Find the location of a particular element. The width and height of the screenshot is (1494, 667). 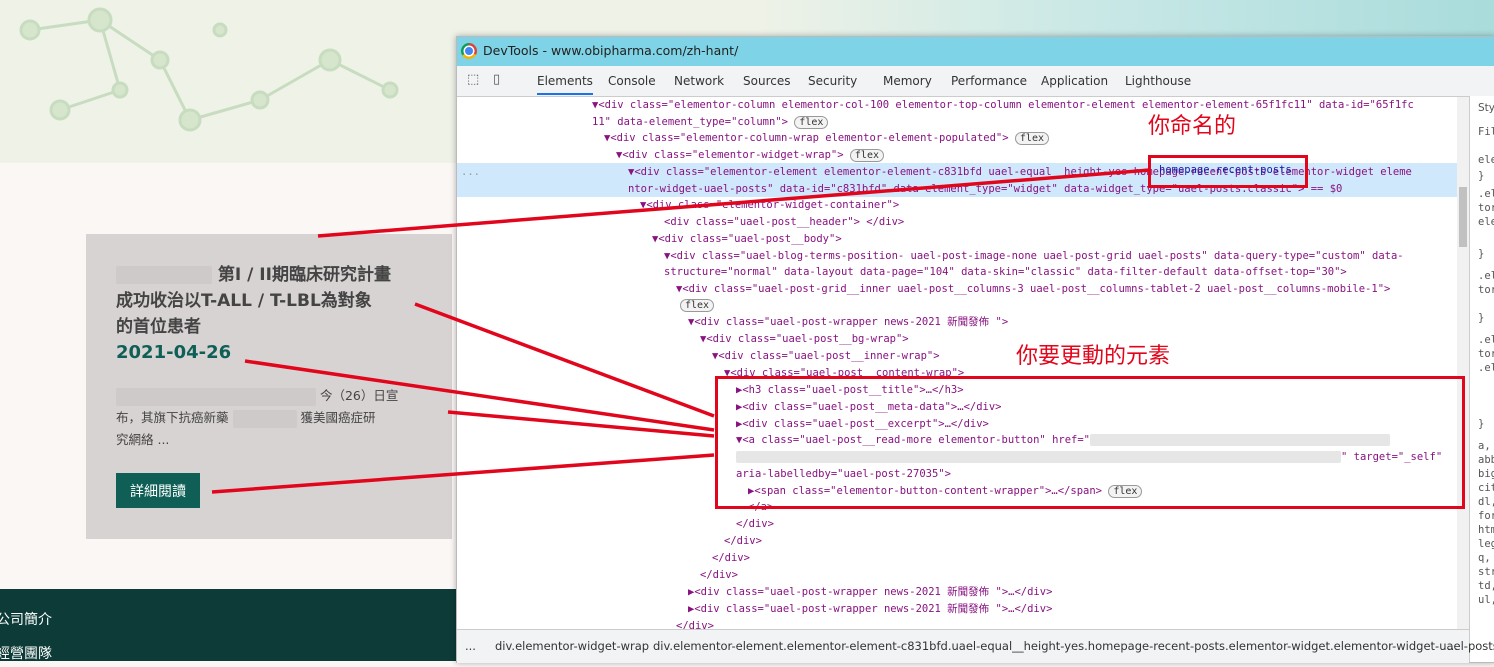

dom-scrollbar is located at coordinates (1463, 363).